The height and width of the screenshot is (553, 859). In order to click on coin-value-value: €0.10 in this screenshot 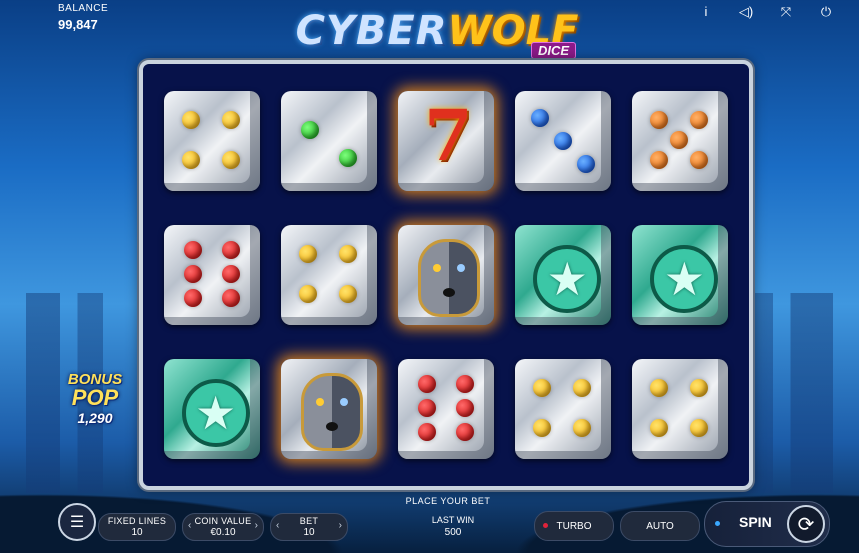, I will do `click(223, 532)`.